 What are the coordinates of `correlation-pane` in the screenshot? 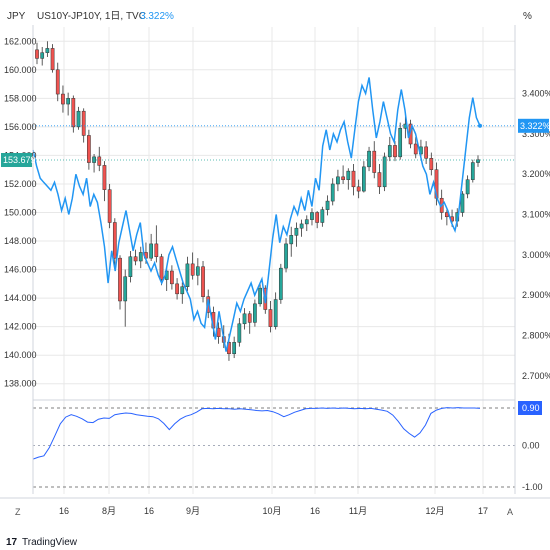 It's located at (273, 447).